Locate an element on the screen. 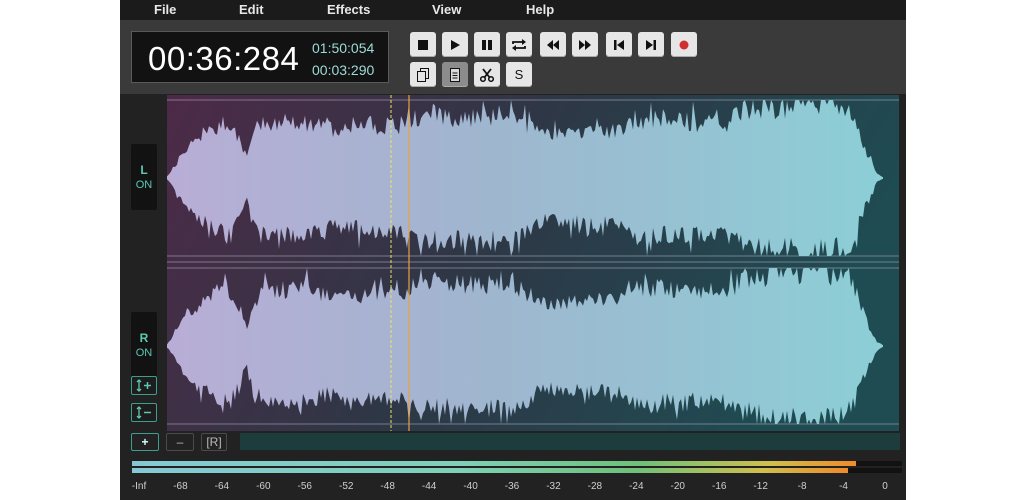  vertical-zoom-in-button is located at coordinates (144, 385).